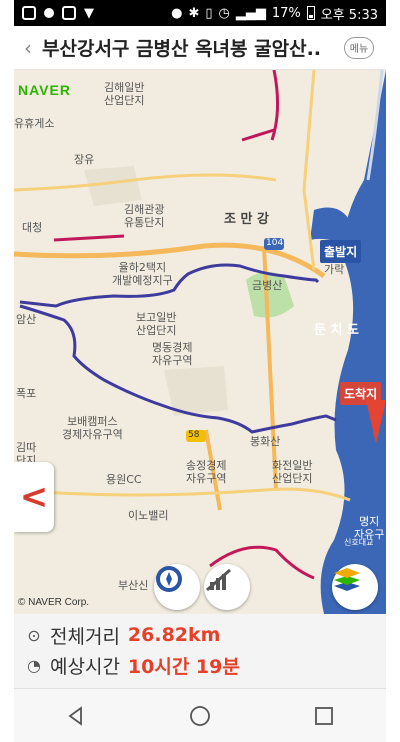  I want to click on system-navbar, so click(200, 715).